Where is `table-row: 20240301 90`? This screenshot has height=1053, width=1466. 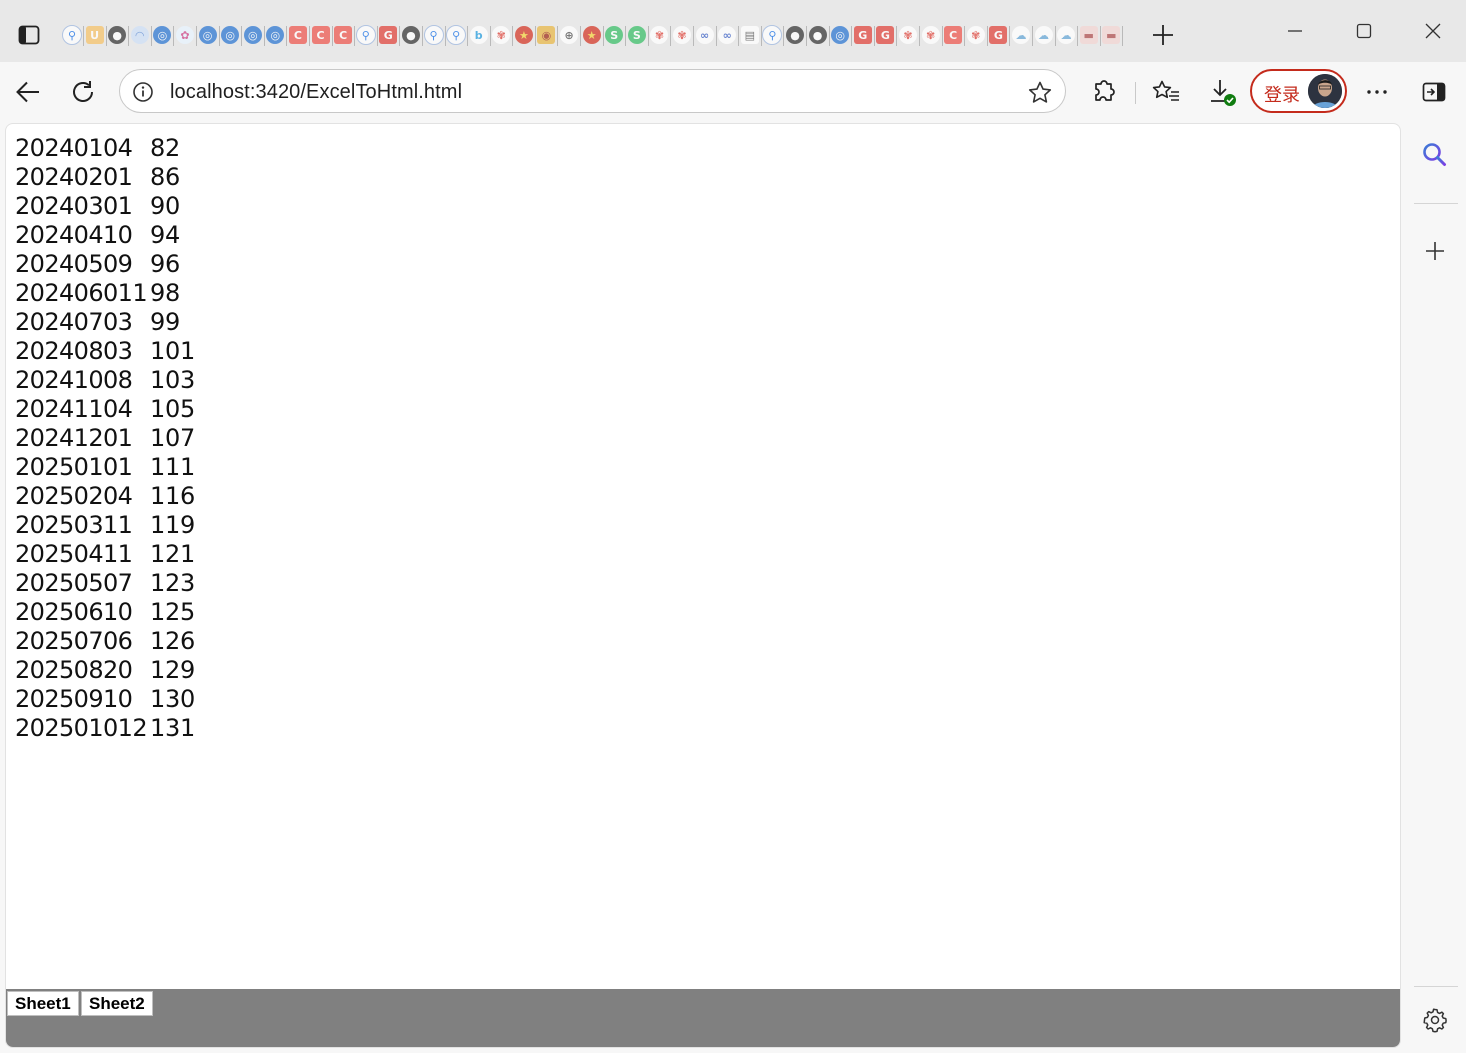
table-row: 20240301 90 is located at coordinates (105, 206).